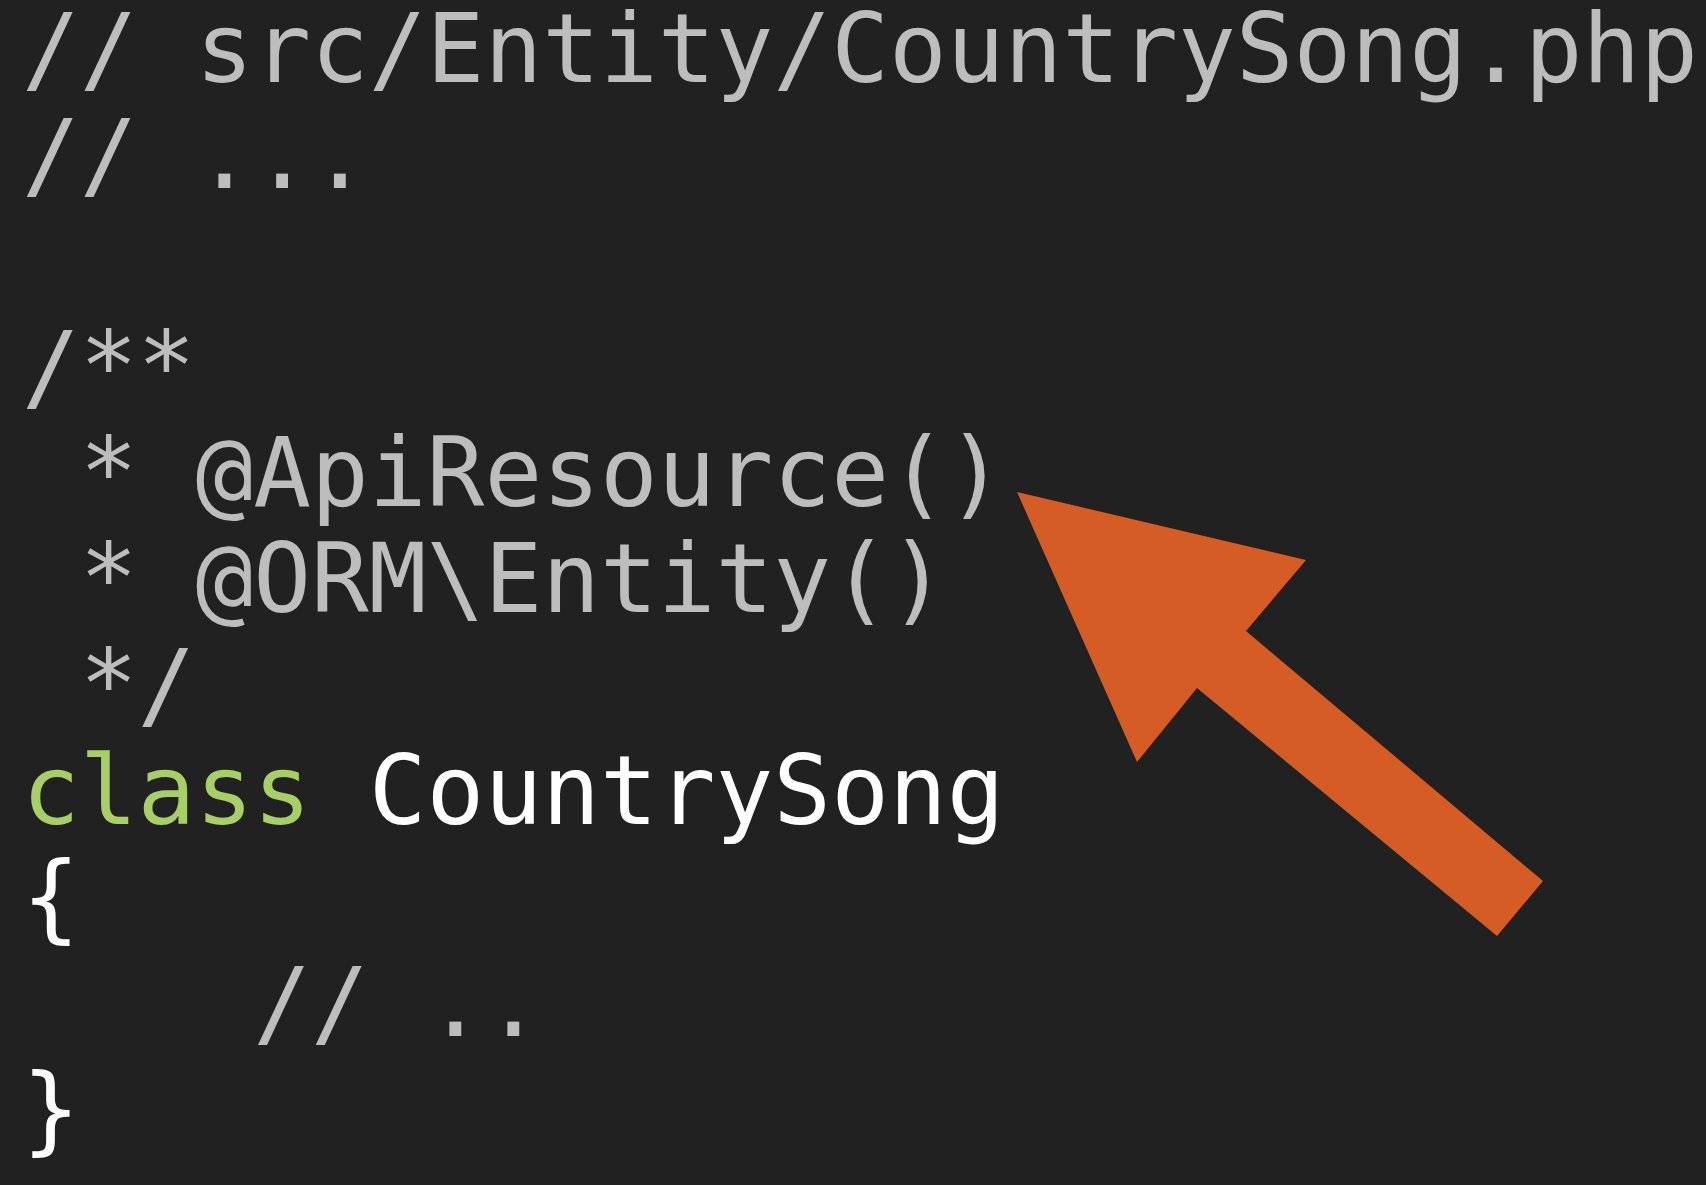 The width and height of the screenshot is (1706, 1185). I want to click on arrow-icon, so click(1280, 714).